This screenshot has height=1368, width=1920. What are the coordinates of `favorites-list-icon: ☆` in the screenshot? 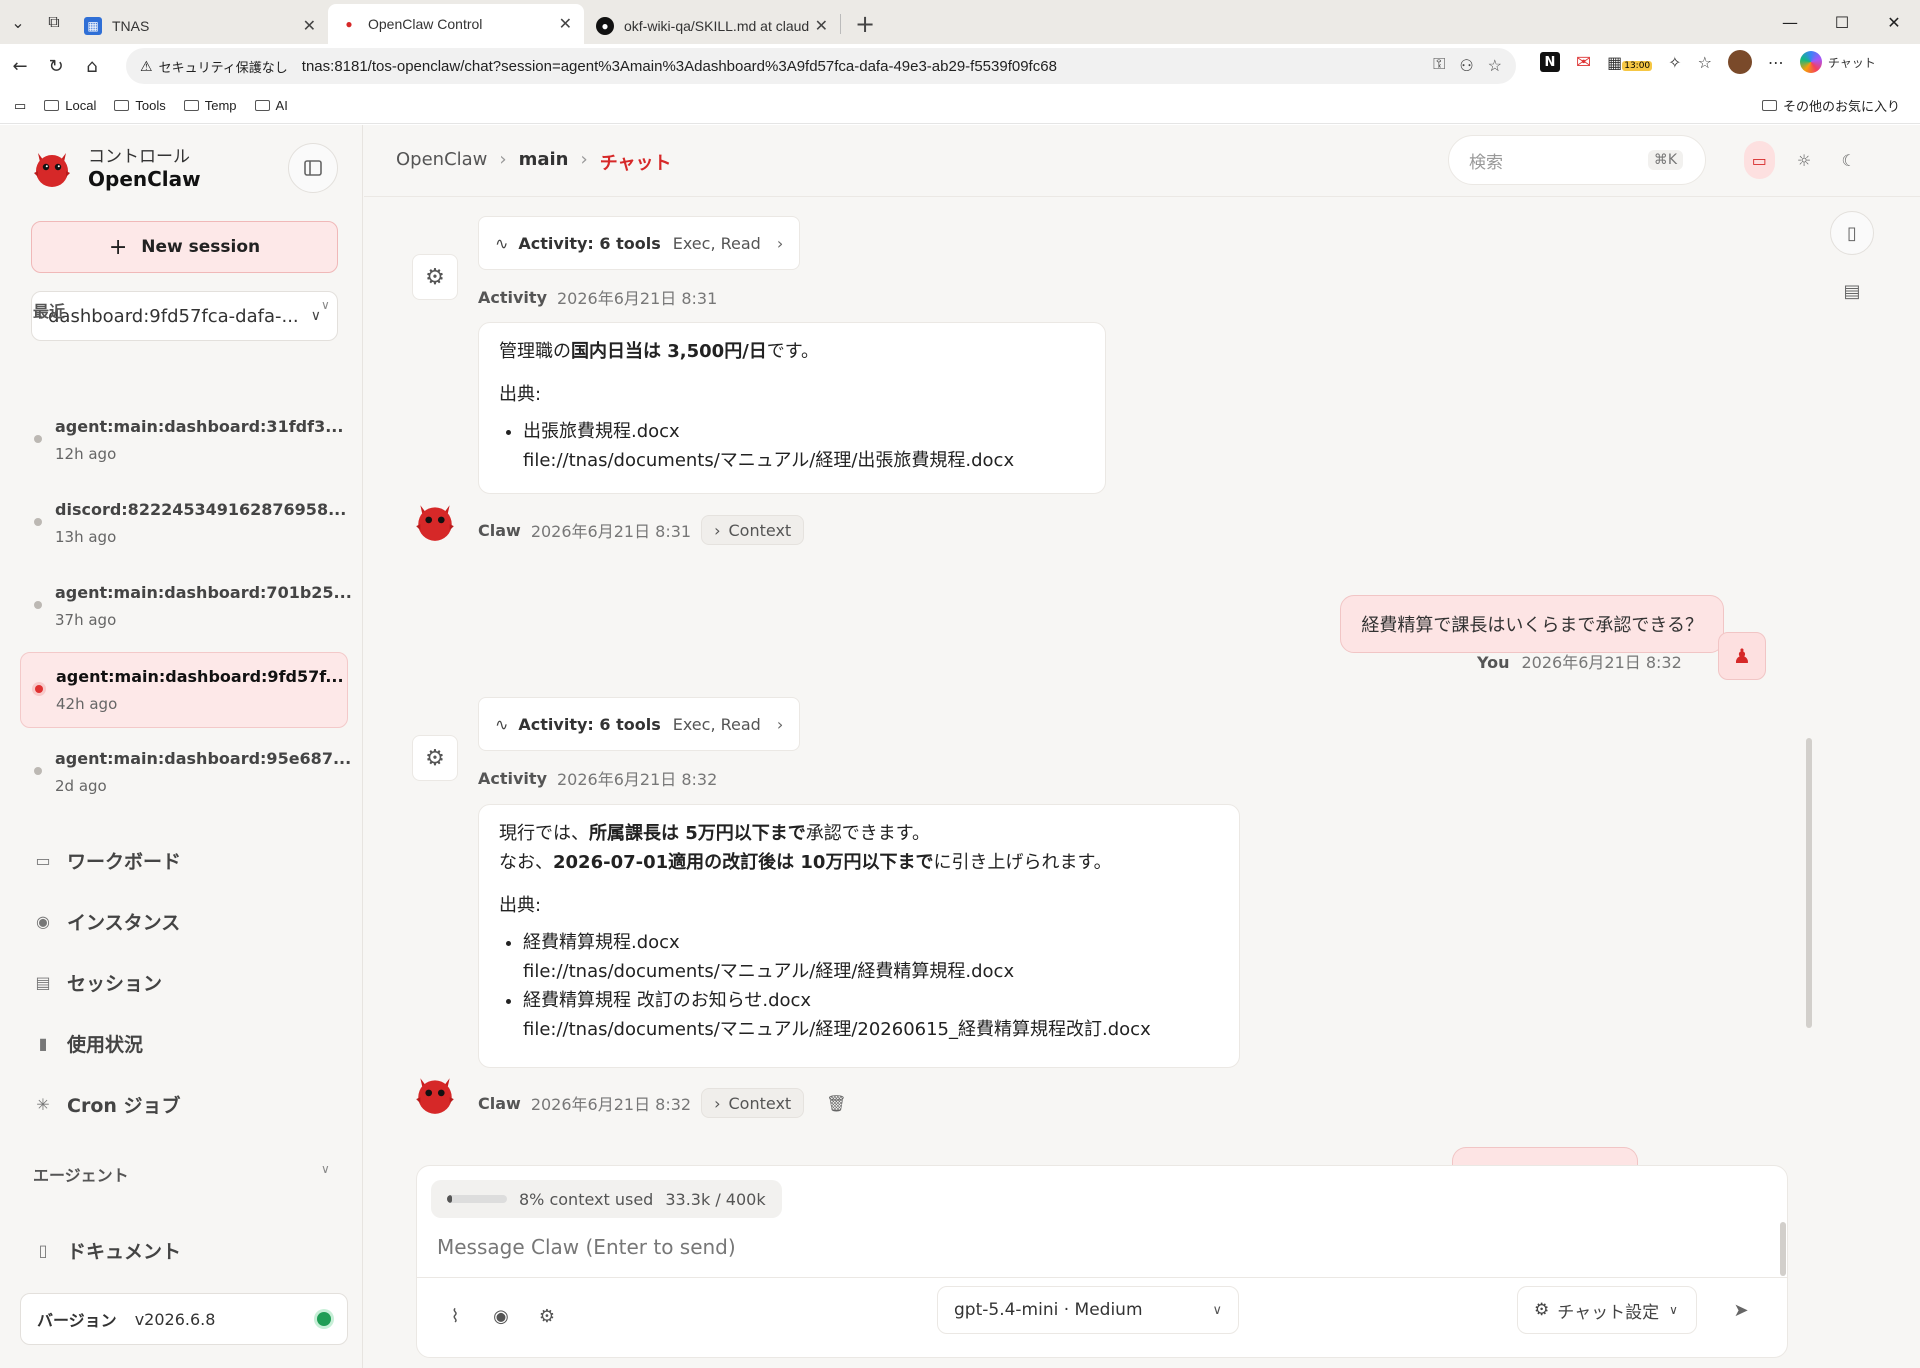 It's located at (1705, 62).